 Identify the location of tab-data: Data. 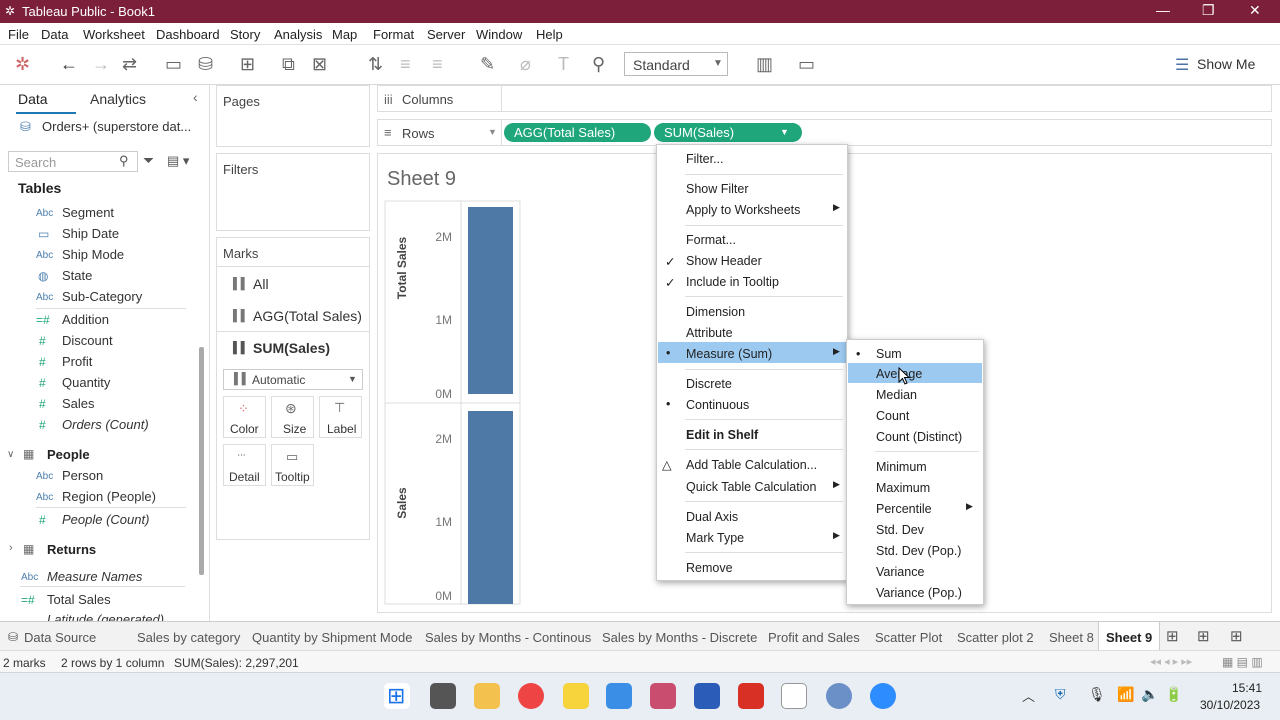
(33, 99).